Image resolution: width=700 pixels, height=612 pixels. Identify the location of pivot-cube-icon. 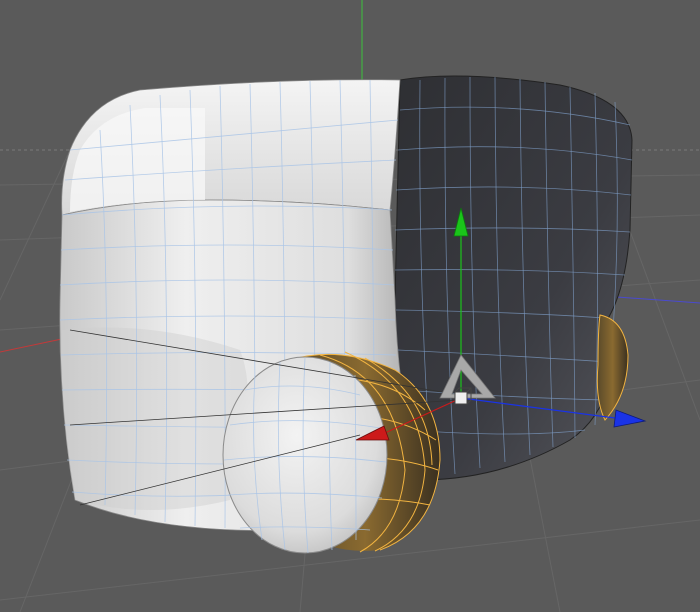
(461, 398).